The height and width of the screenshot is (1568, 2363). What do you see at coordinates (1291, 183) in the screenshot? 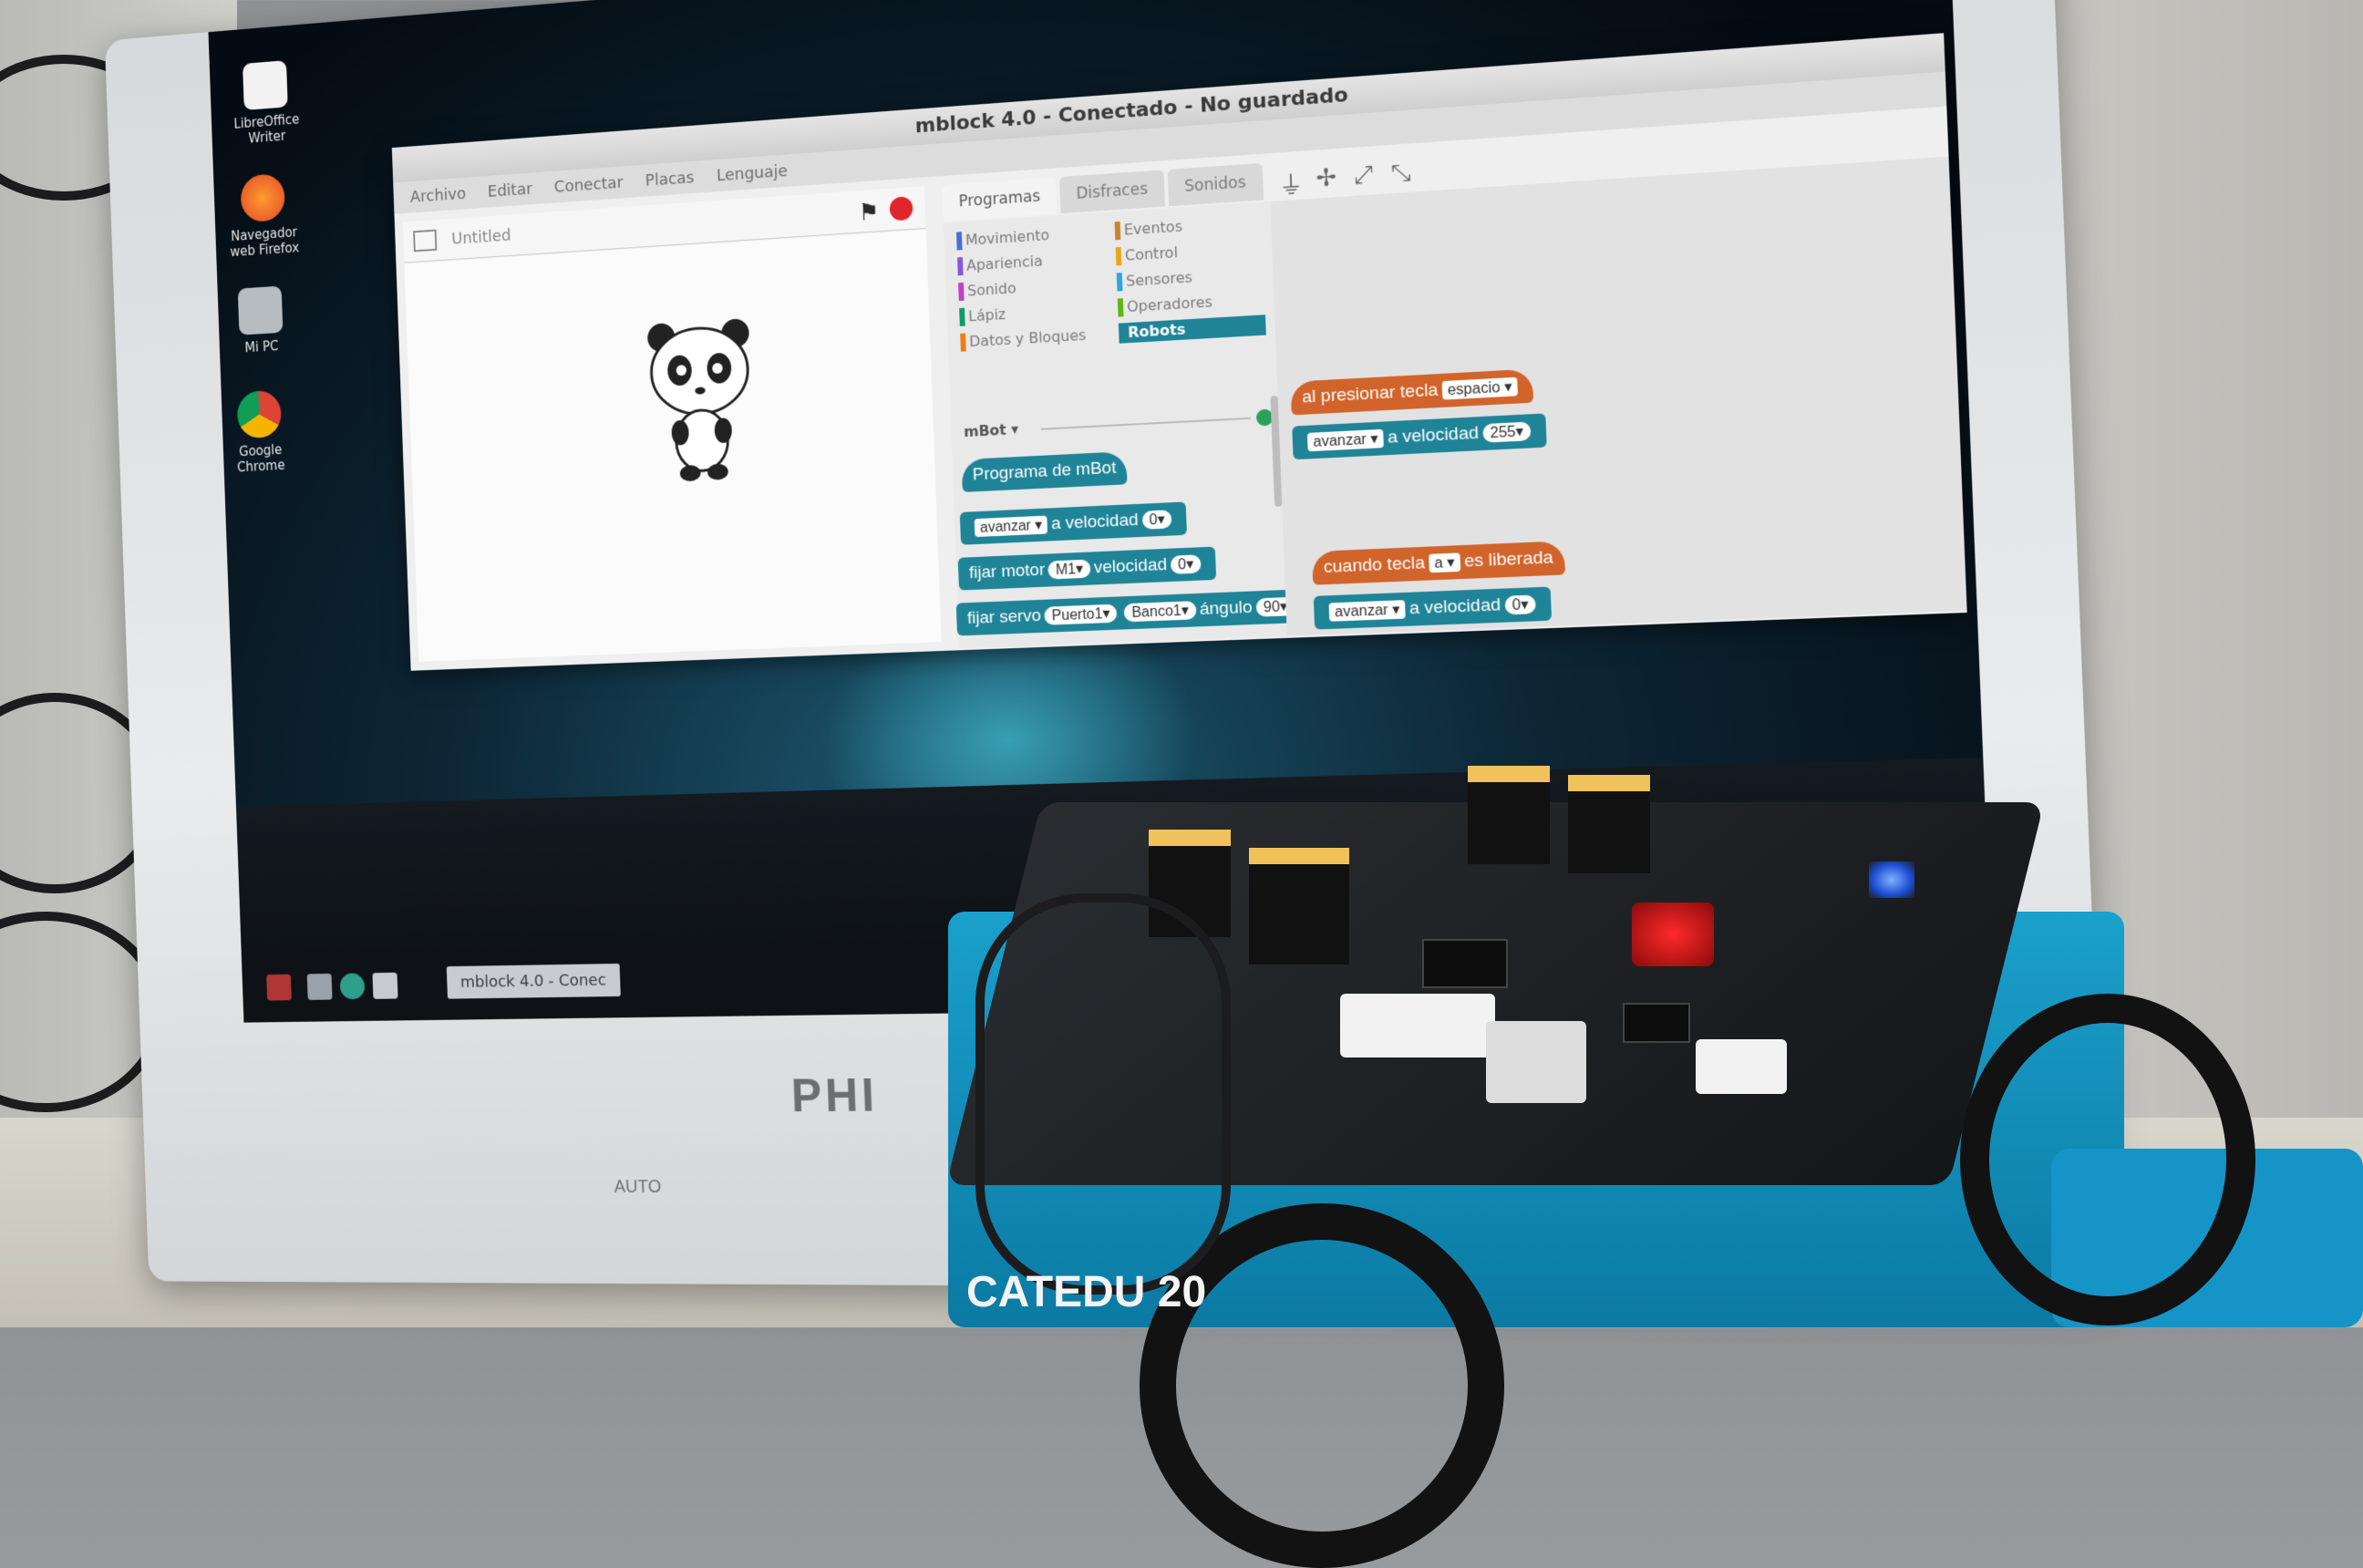
I see `stamp-icon: ⏚` at bounding box center [1291, 183].